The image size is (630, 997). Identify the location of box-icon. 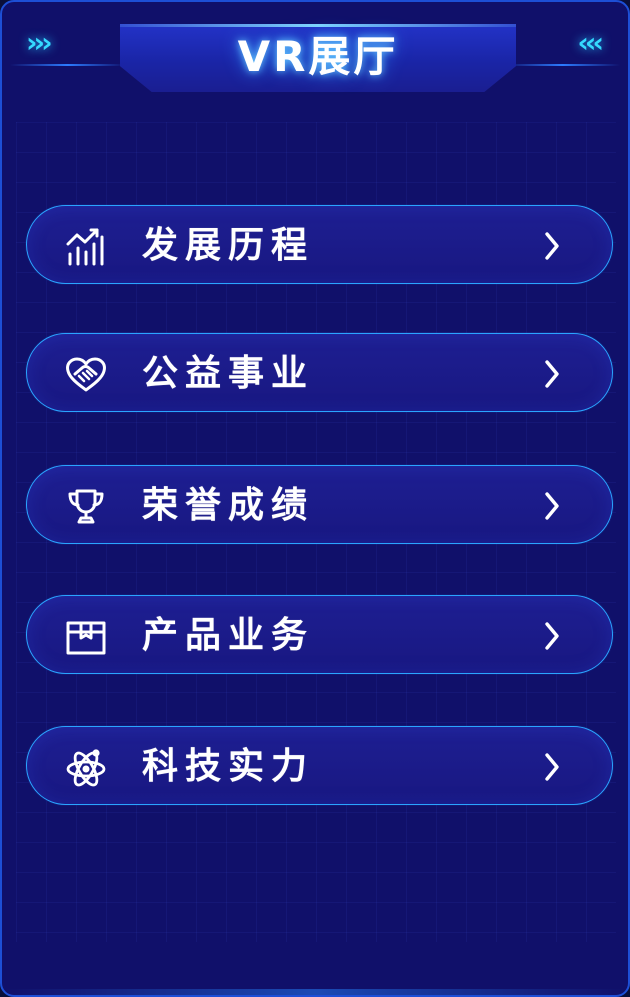
(86, 637).